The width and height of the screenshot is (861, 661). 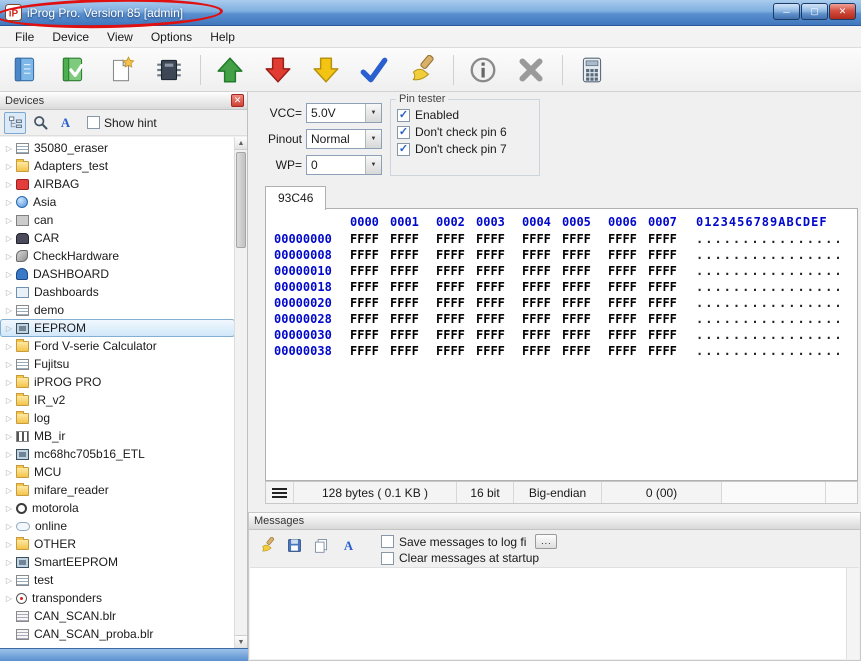 I want to click on toolbar-calculator-button, so click(x=592, y=70).